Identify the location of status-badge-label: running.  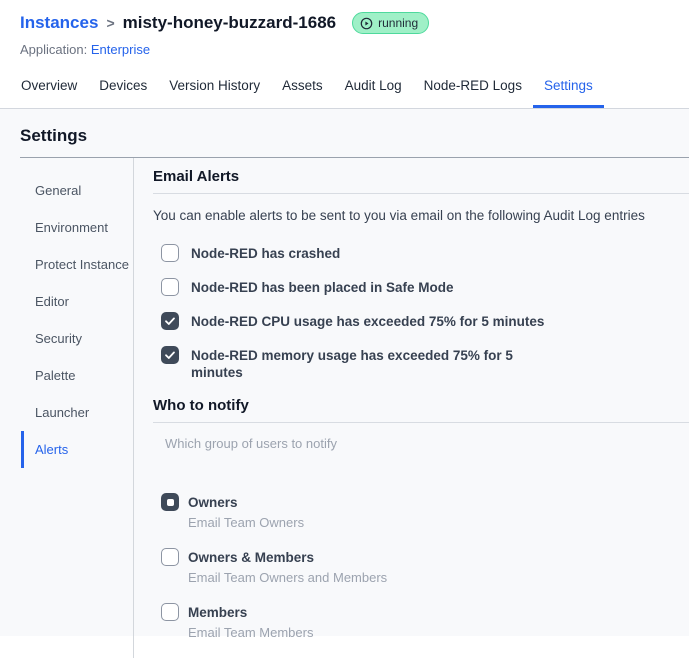
(398, 23).